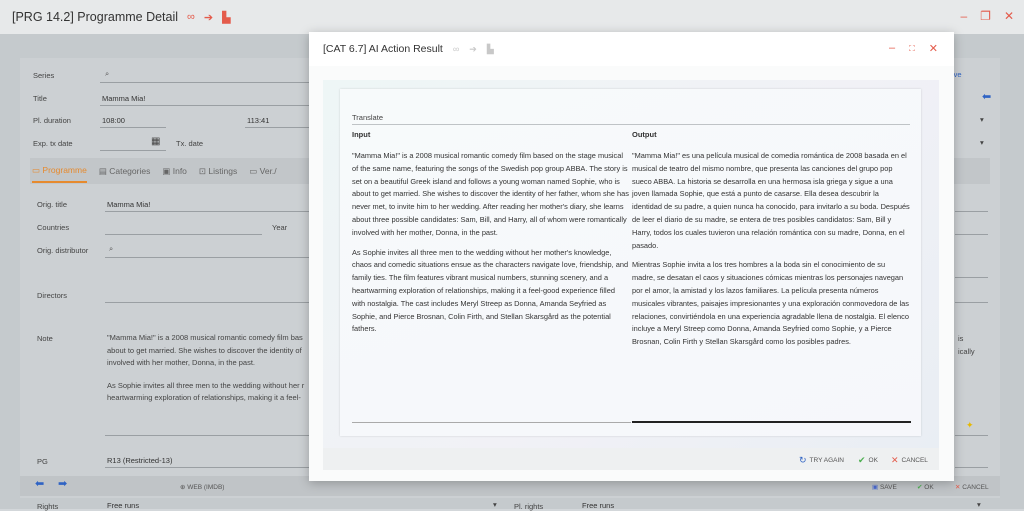  I want to click on year-label: Year, so click(280, 227).